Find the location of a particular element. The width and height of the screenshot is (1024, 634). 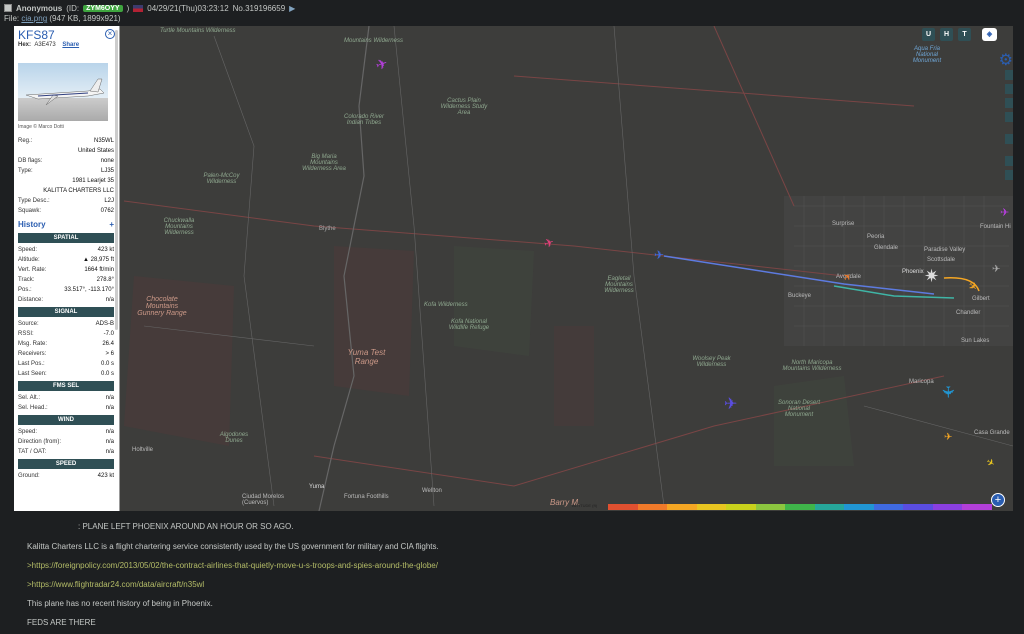

map-label: Chandler is located at coordinates (968, 313).